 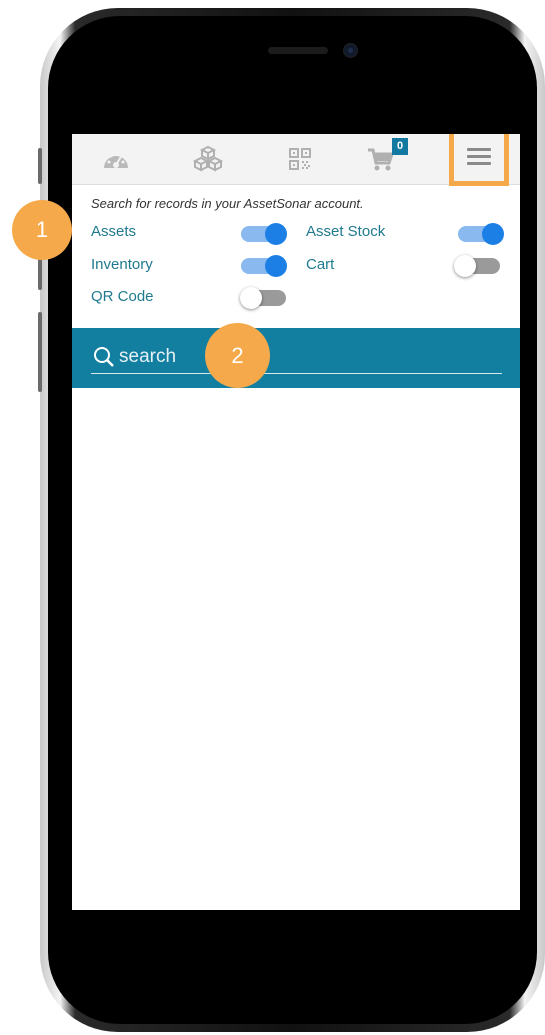 I want to click on filter-label-qr-code: QR Code, so click(x=122, y=296).